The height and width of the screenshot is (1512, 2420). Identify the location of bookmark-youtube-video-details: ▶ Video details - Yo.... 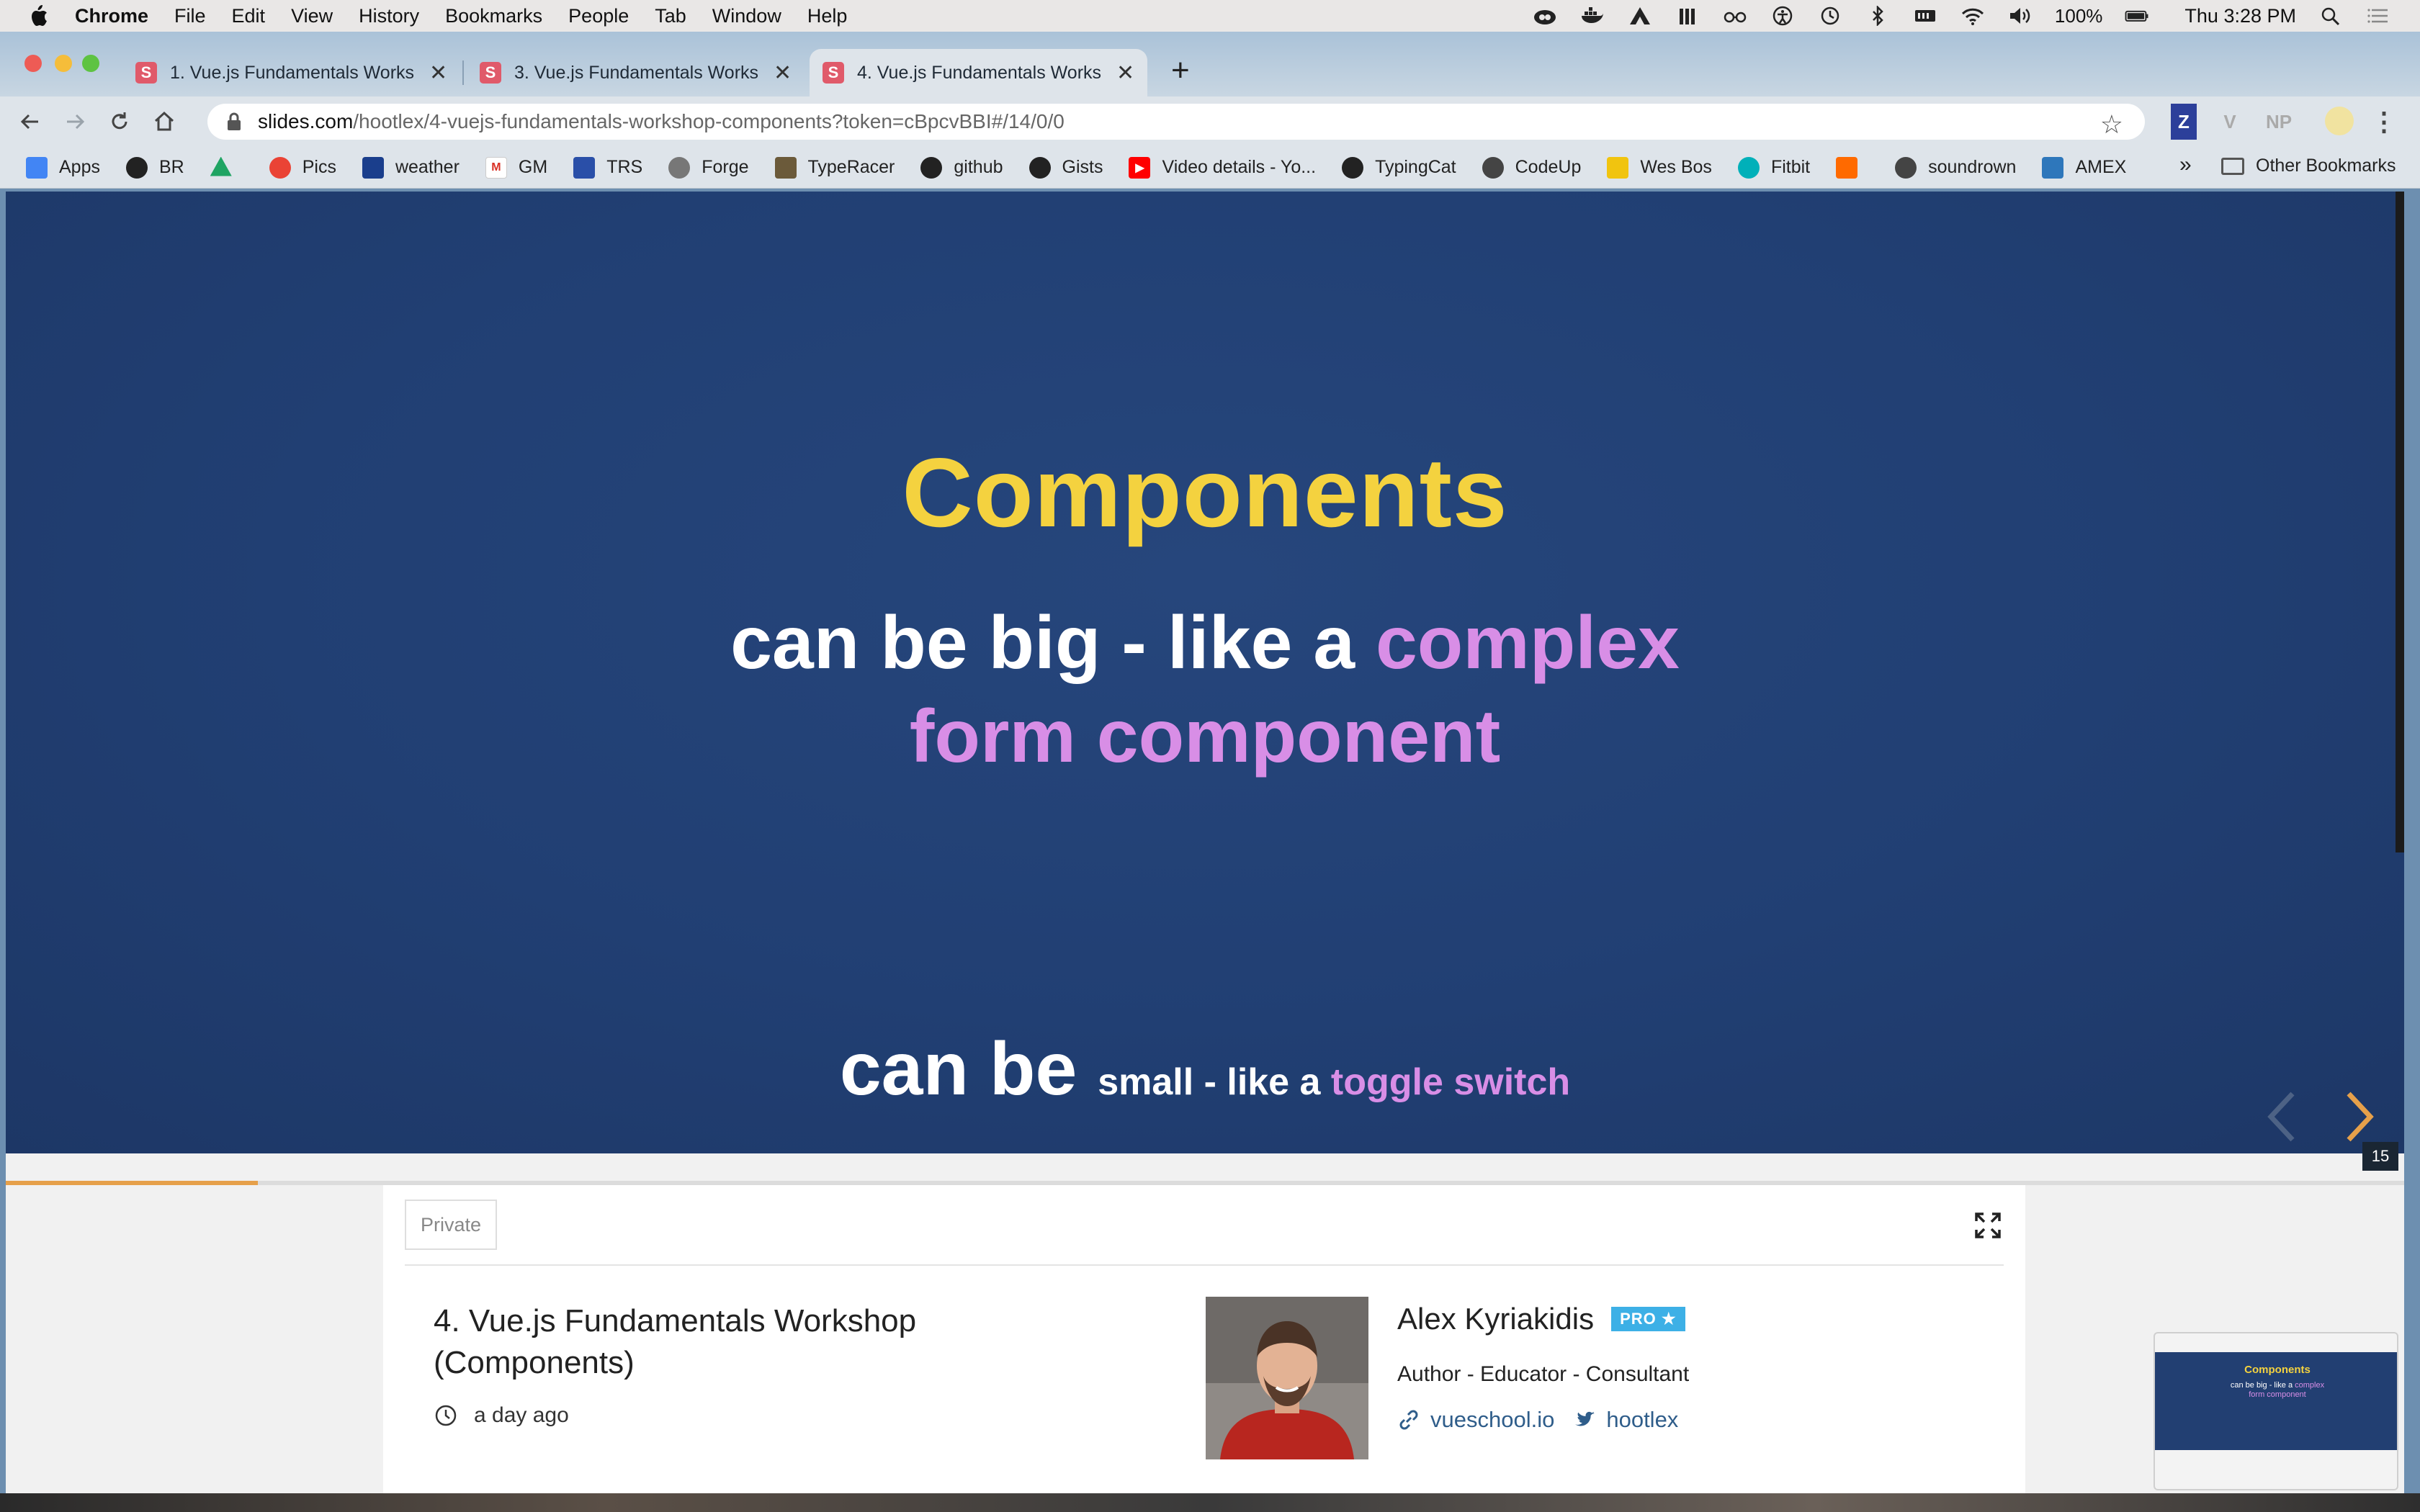
(1222, 167).